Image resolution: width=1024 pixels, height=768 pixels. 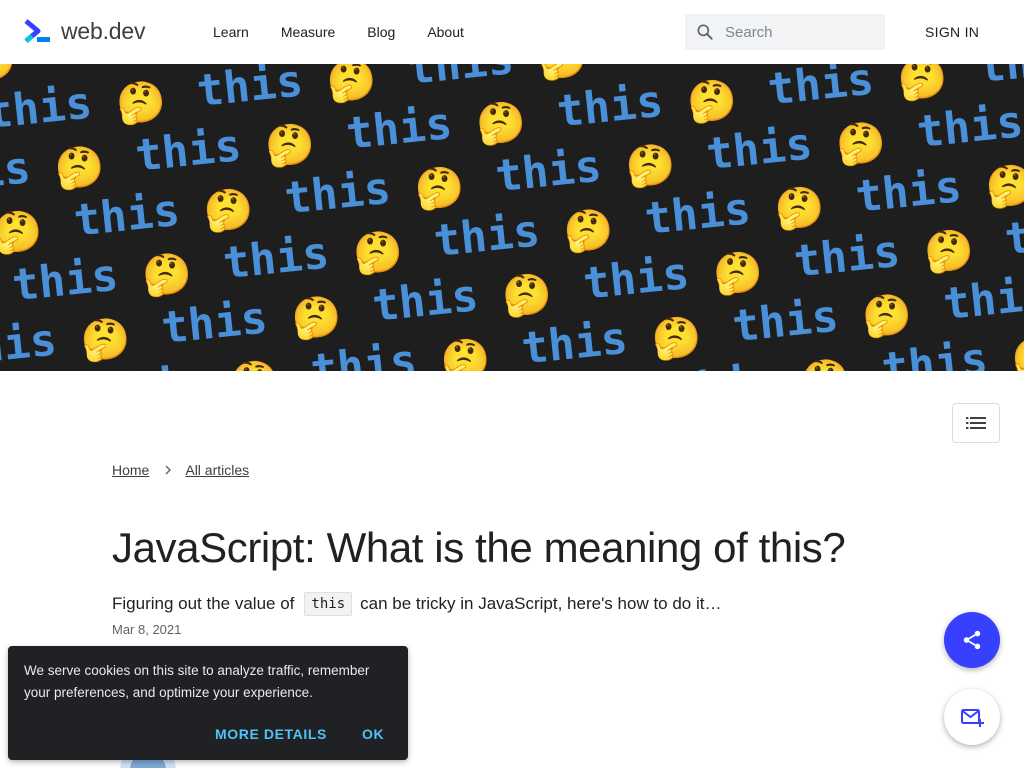 What do you see at coordinates (479, 547) in the screenshot?
I see `page-title: JavaScript: What is the meaning of this?` at bounding box center [479, 547].